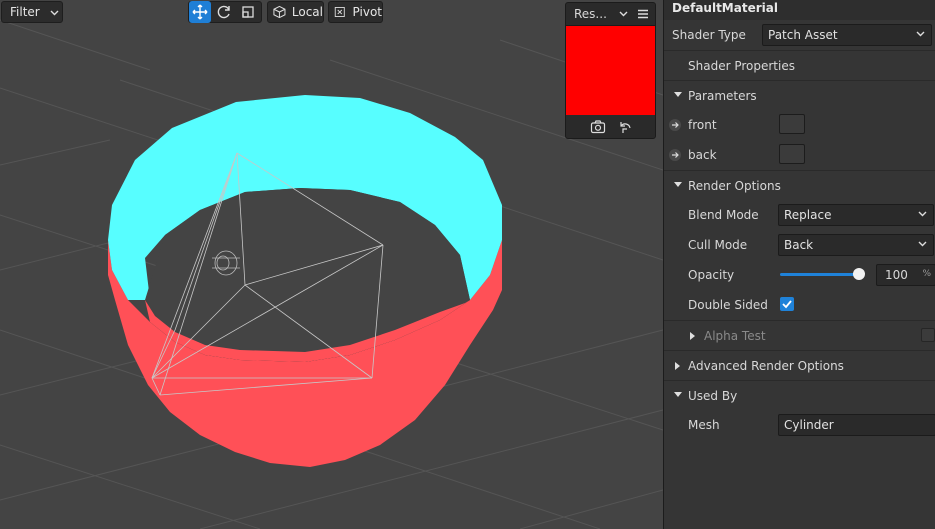 This screenshot has width=935, height=529. Describe the element at coordinates (728, 305) in the screenshot. I see `double-sided-label: Double Sided` at that location.